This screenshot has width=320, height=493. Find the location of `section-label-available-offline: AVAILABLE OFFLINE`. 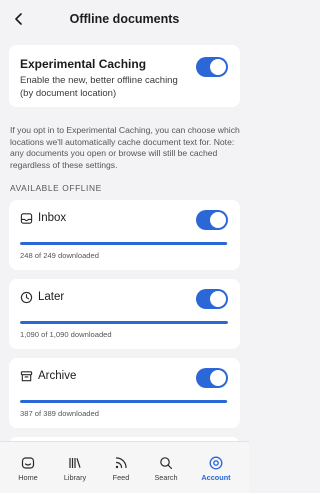

section-label-available-offline: AVAILABLE OFFLINE is located at coordinates (56, 188).